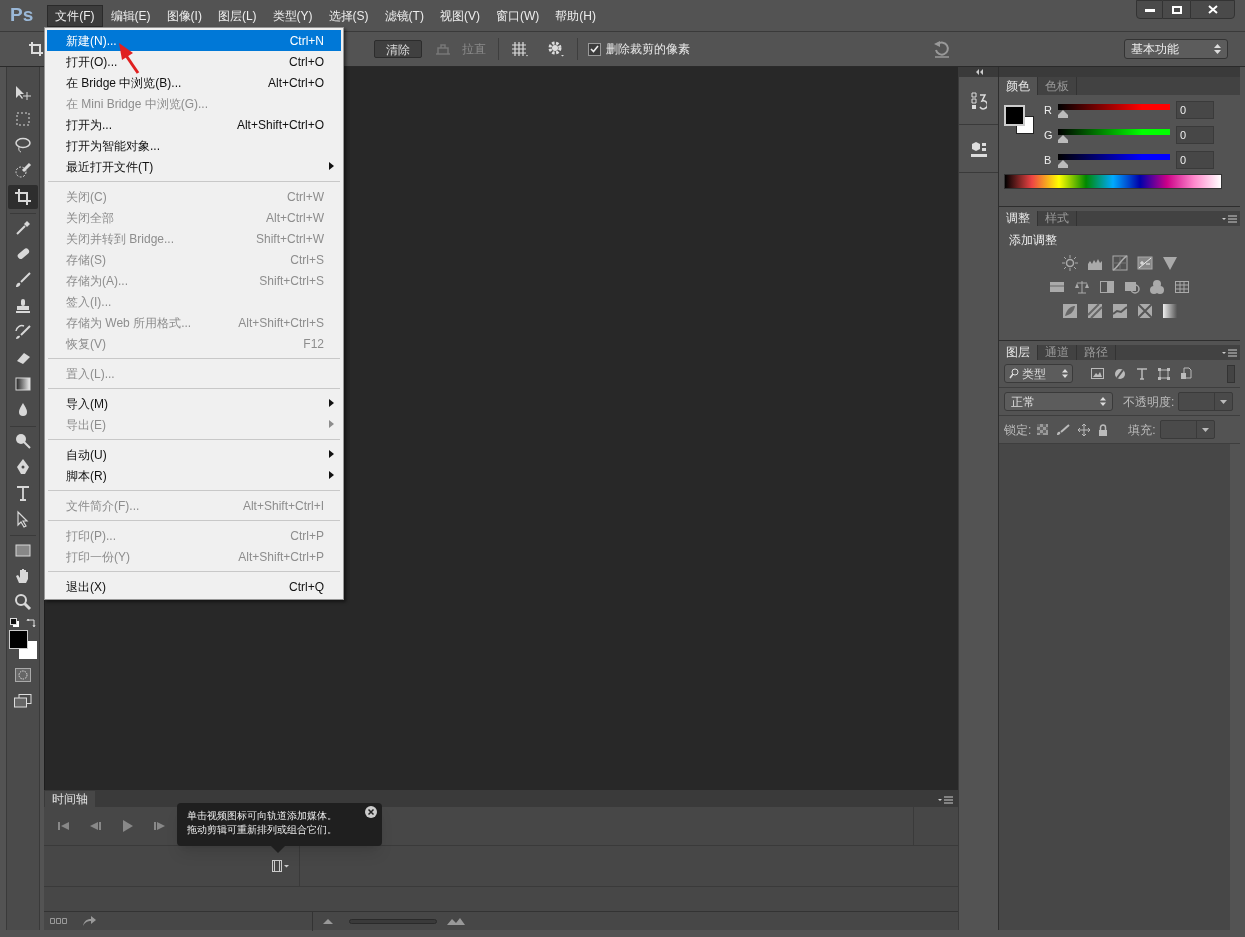 The image size is (1245, 937). What do you see at coordinates (459, 15) in the screenshot?
I see `menu-item: 视图(V)` at bounding box center [459, 15].